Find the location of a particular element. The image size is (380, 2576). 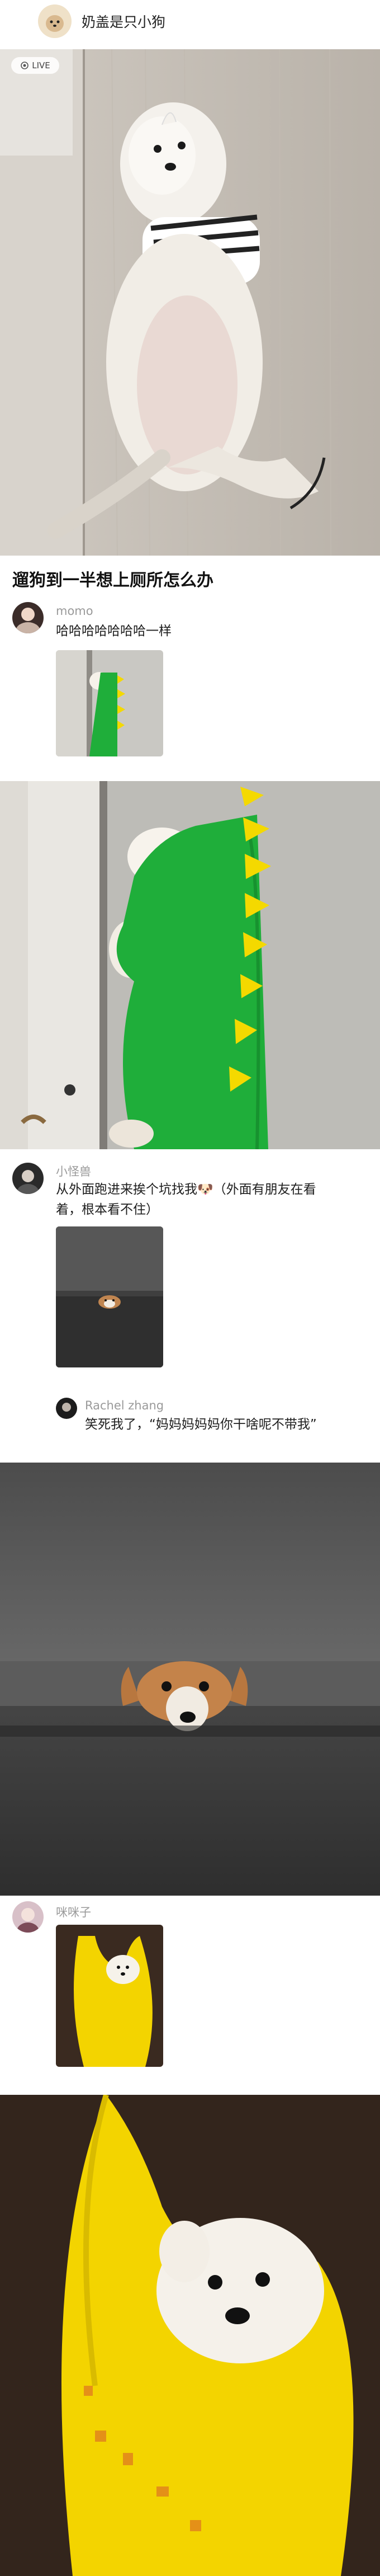

comment-text-line1: 从外面跑进来挨个坑找我🐶（外面有朋友在看 is located at coordinates (186, 1189).